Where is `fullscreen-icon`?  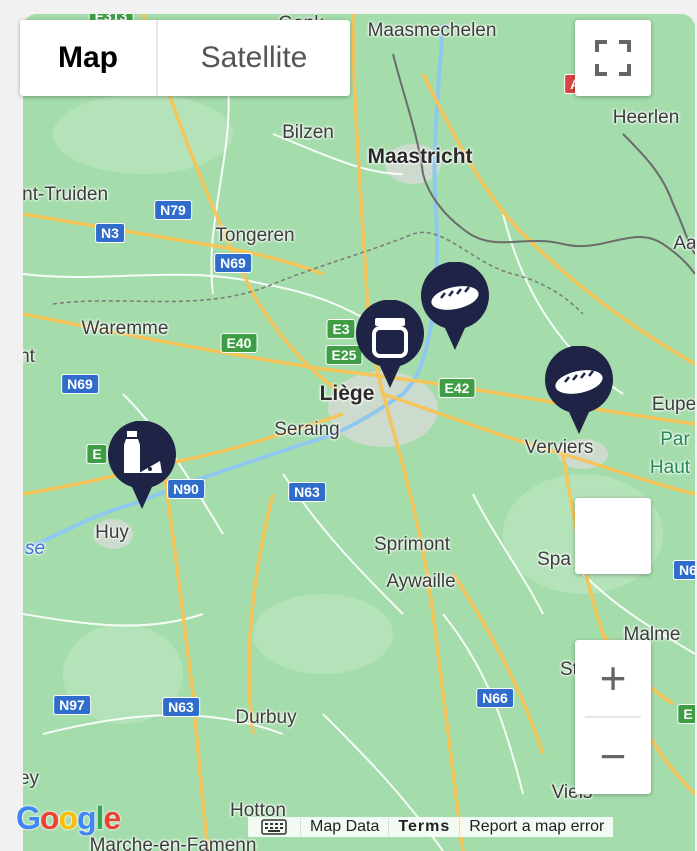
fullscreen-icon is located at coordinates (613, 58).